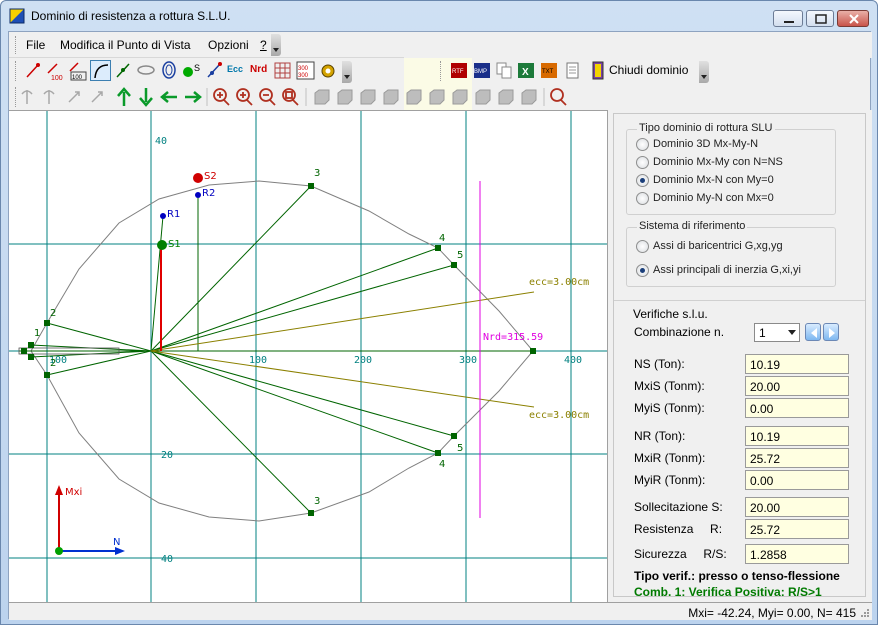 The image size is (878, 625). Describe the element at coordinates (459, 70) in the screenshot. I see `export-rtf-button: RTF` at that location.